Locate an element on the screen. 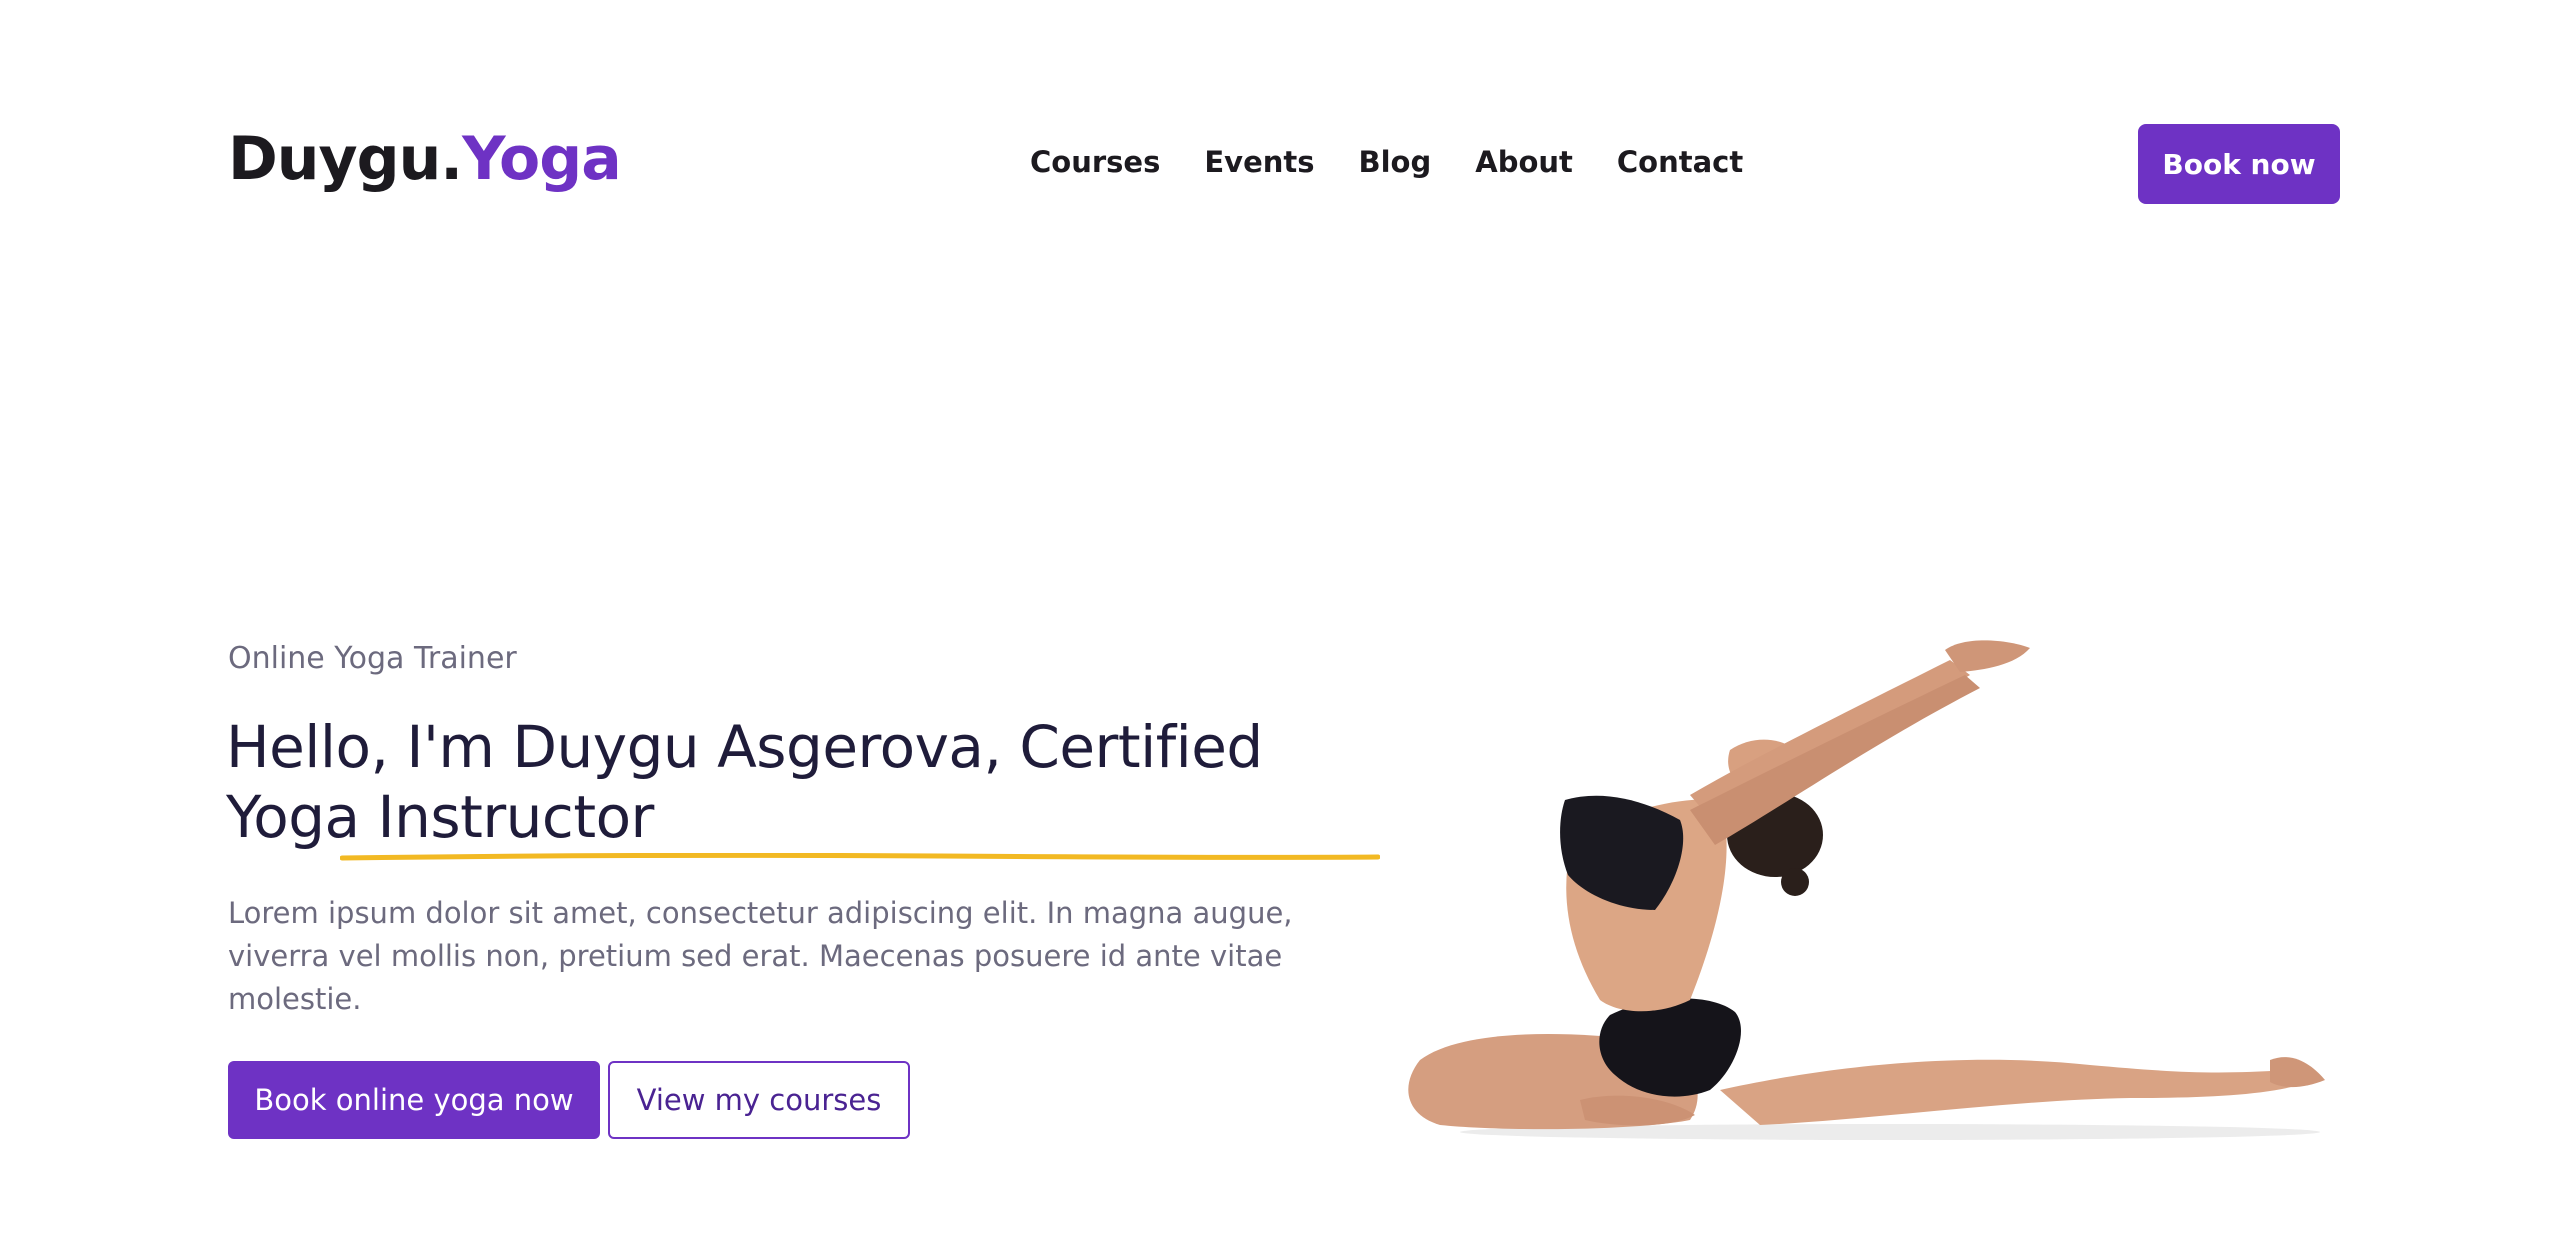 This screenshot has height=1236, width=2550. hero-eyebrow: Online Yoga Trainer is located at coordinates (372, 658).